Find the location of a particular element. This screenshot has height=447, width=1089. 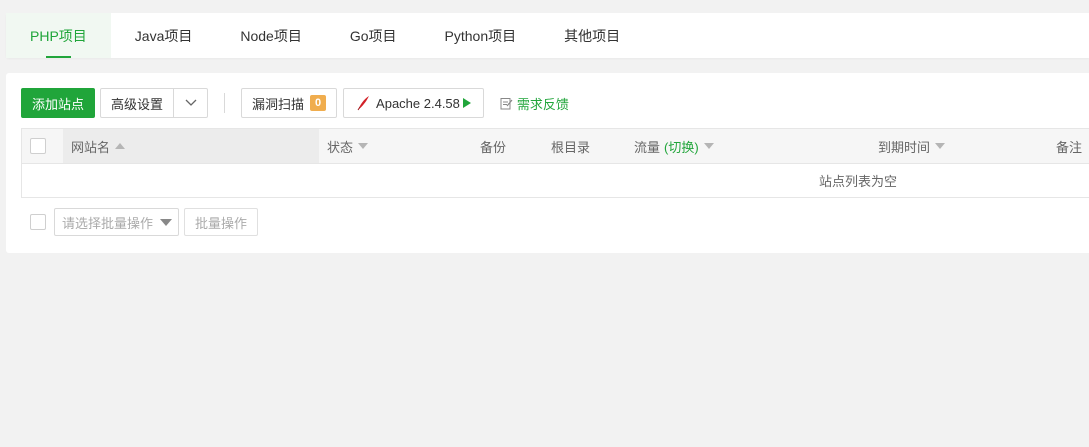

chevron-down-icon is located at coordinates (190, 102).